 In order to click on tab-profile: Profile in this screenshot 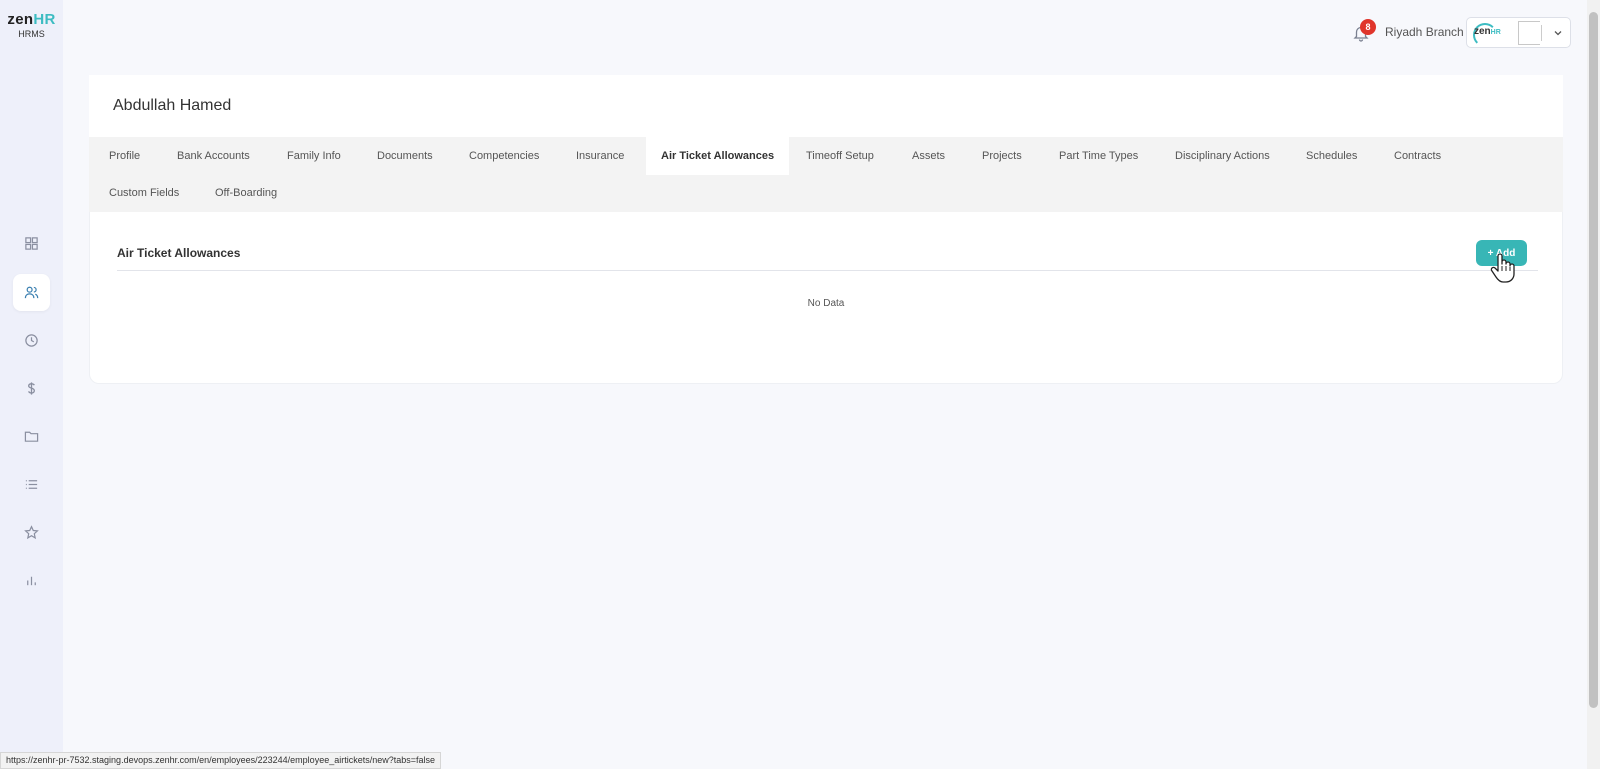, I will do `click(124, 156)`.